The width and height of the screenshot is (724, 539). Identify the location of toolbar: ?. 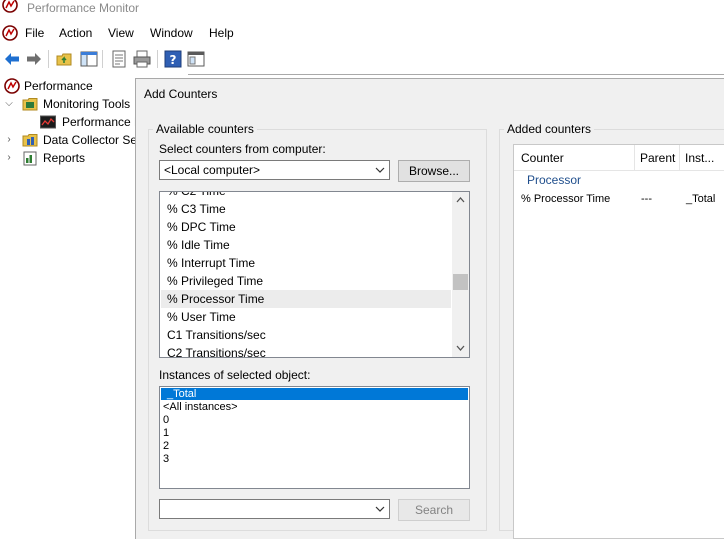
(362, 59).